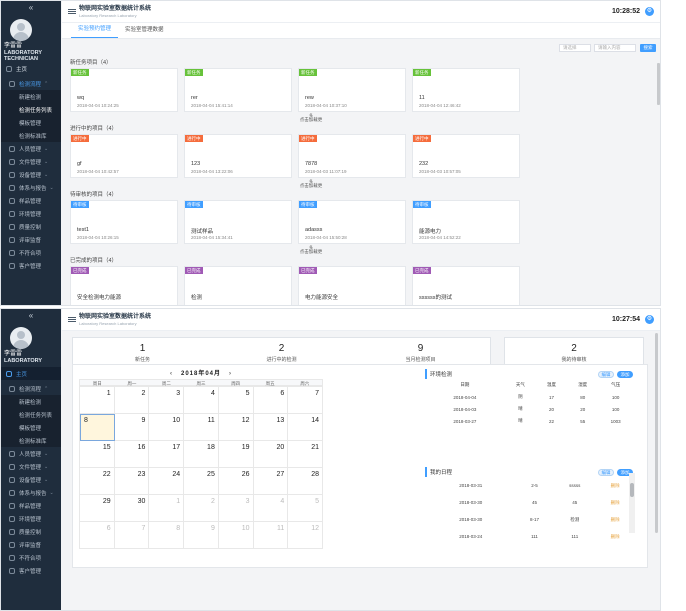 The width and height of the screenshot is (686, 611). Describe the element at coordinates (648, 48) in the screenshot. I see `search-button: 搜索` at that location.